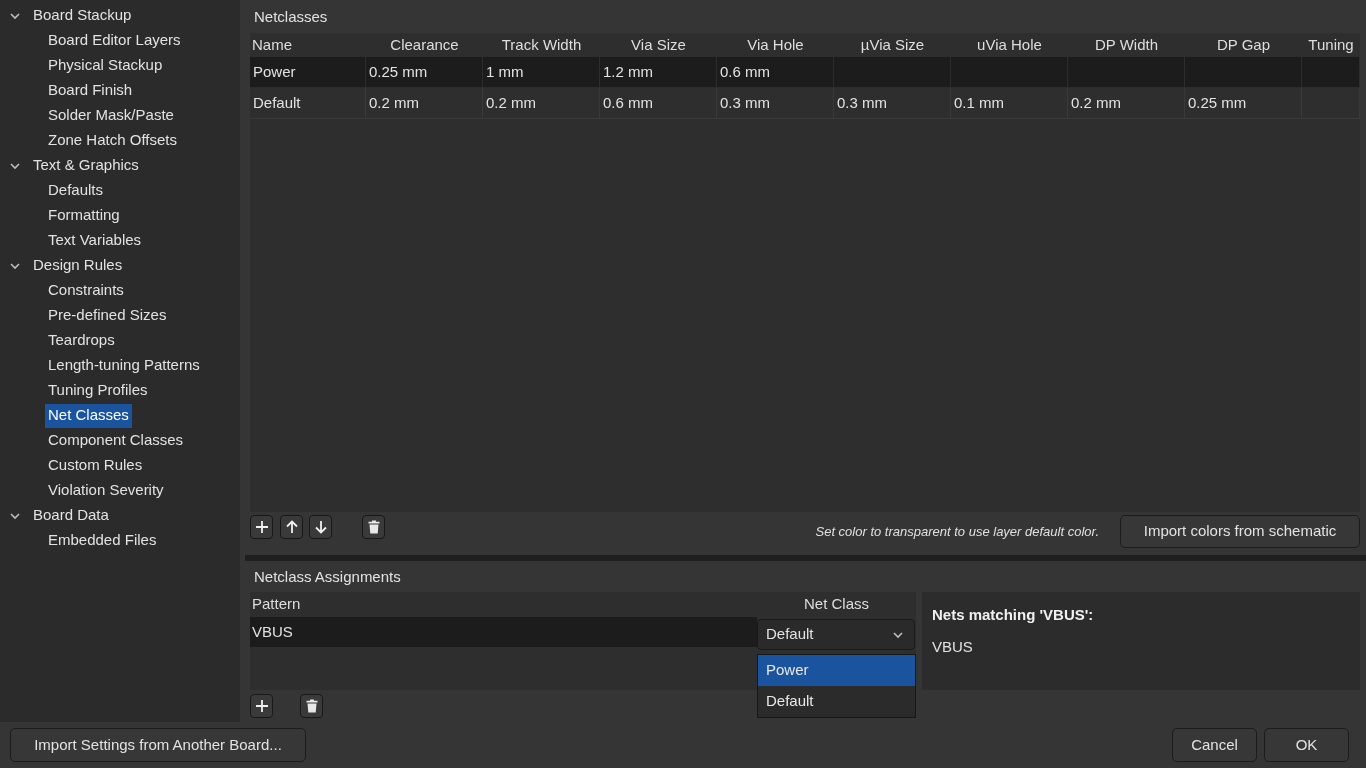 Image resolution: width=1366 pixels, height=768 pixels. Describe the element at coordinates (1240, 531) in the screenshot. I see `import-colors-button: Import colors from schematic` at that location.